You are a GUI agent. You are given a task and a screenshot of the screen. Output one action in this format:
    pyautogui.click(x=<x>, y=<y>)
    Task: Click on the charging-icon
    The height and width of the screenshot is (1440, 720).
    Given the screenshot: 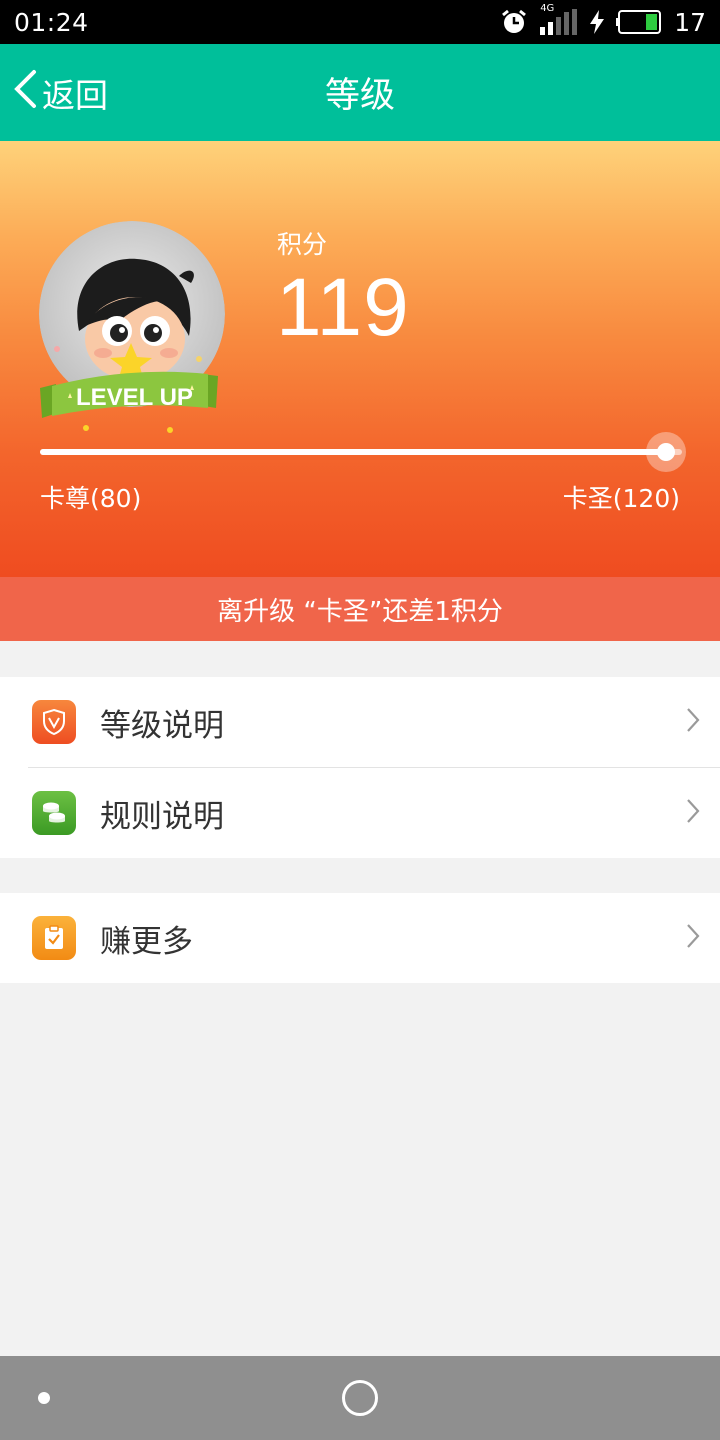 What is the action you would take?
    pyautogui.click(x=597, y=22)
    